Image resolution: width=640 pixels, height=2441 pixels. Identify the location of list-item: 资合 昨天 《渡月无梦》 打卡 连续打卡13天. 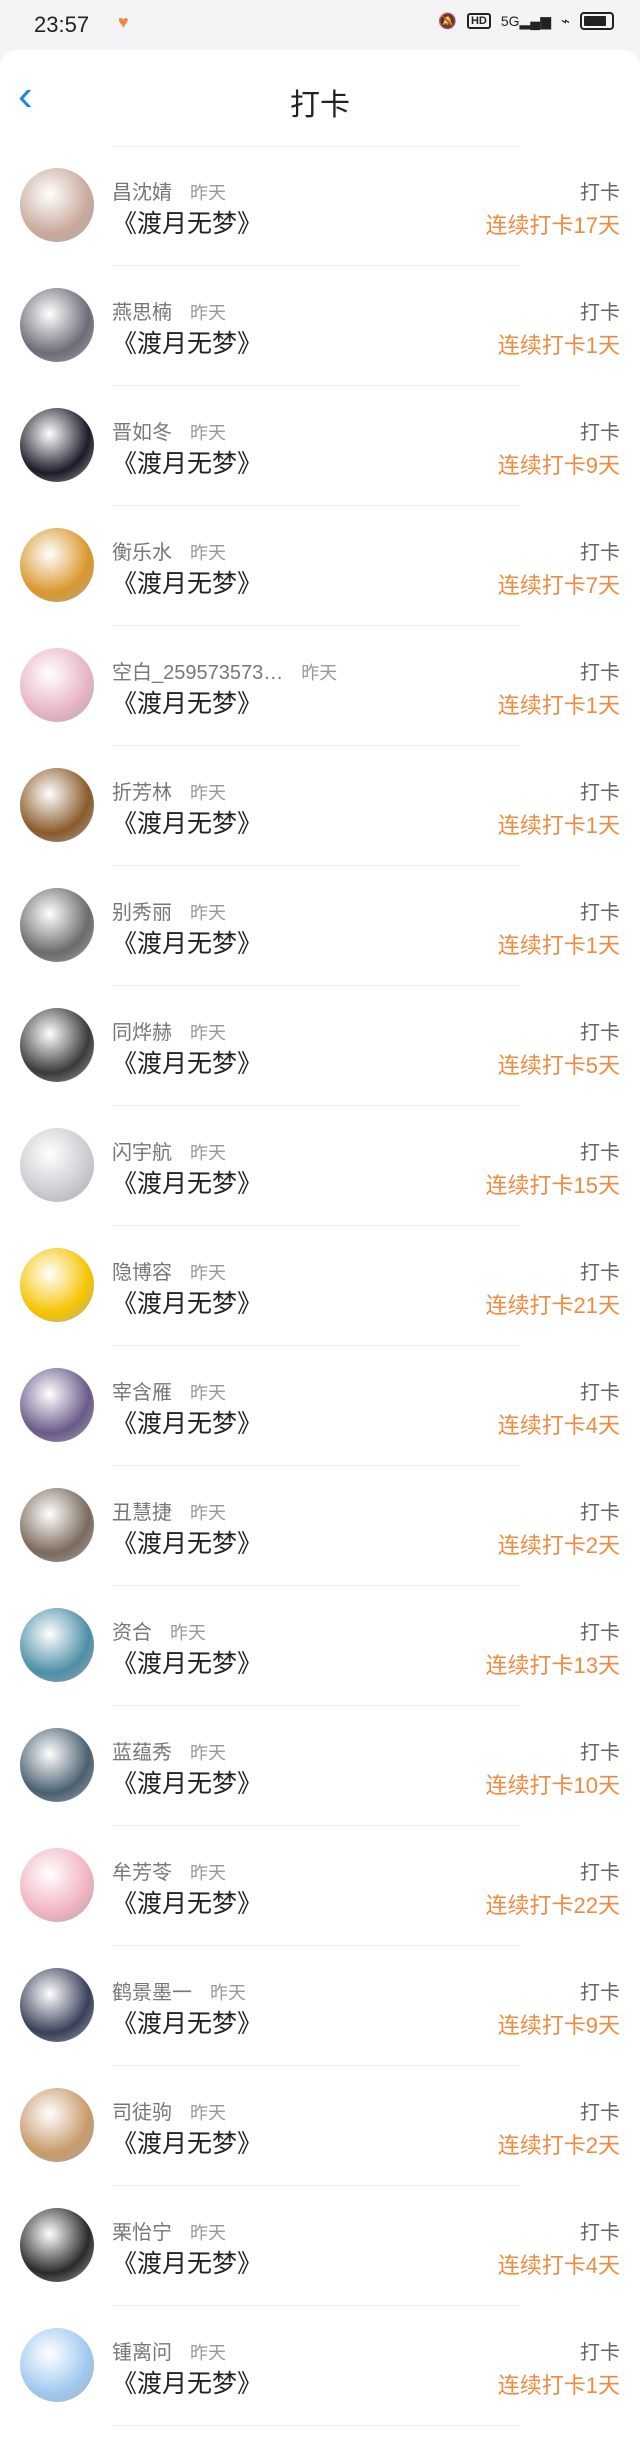
(320, 1646).